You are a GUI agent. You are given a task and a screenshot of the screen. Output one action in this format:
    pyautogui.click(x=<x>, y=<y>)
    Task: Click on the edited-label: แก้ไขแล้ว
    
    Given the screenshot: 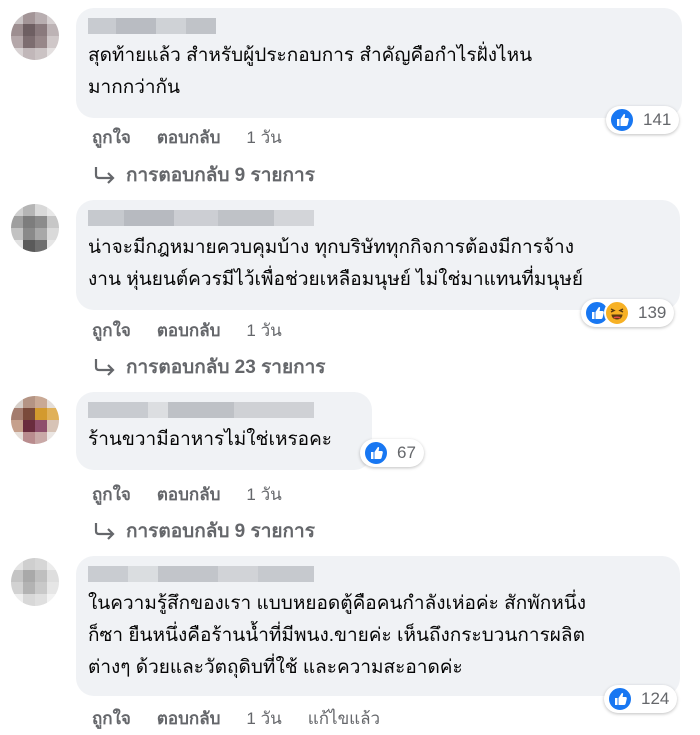 What is the action you would take?
    pyautogui.click(x=344, y=718)
    